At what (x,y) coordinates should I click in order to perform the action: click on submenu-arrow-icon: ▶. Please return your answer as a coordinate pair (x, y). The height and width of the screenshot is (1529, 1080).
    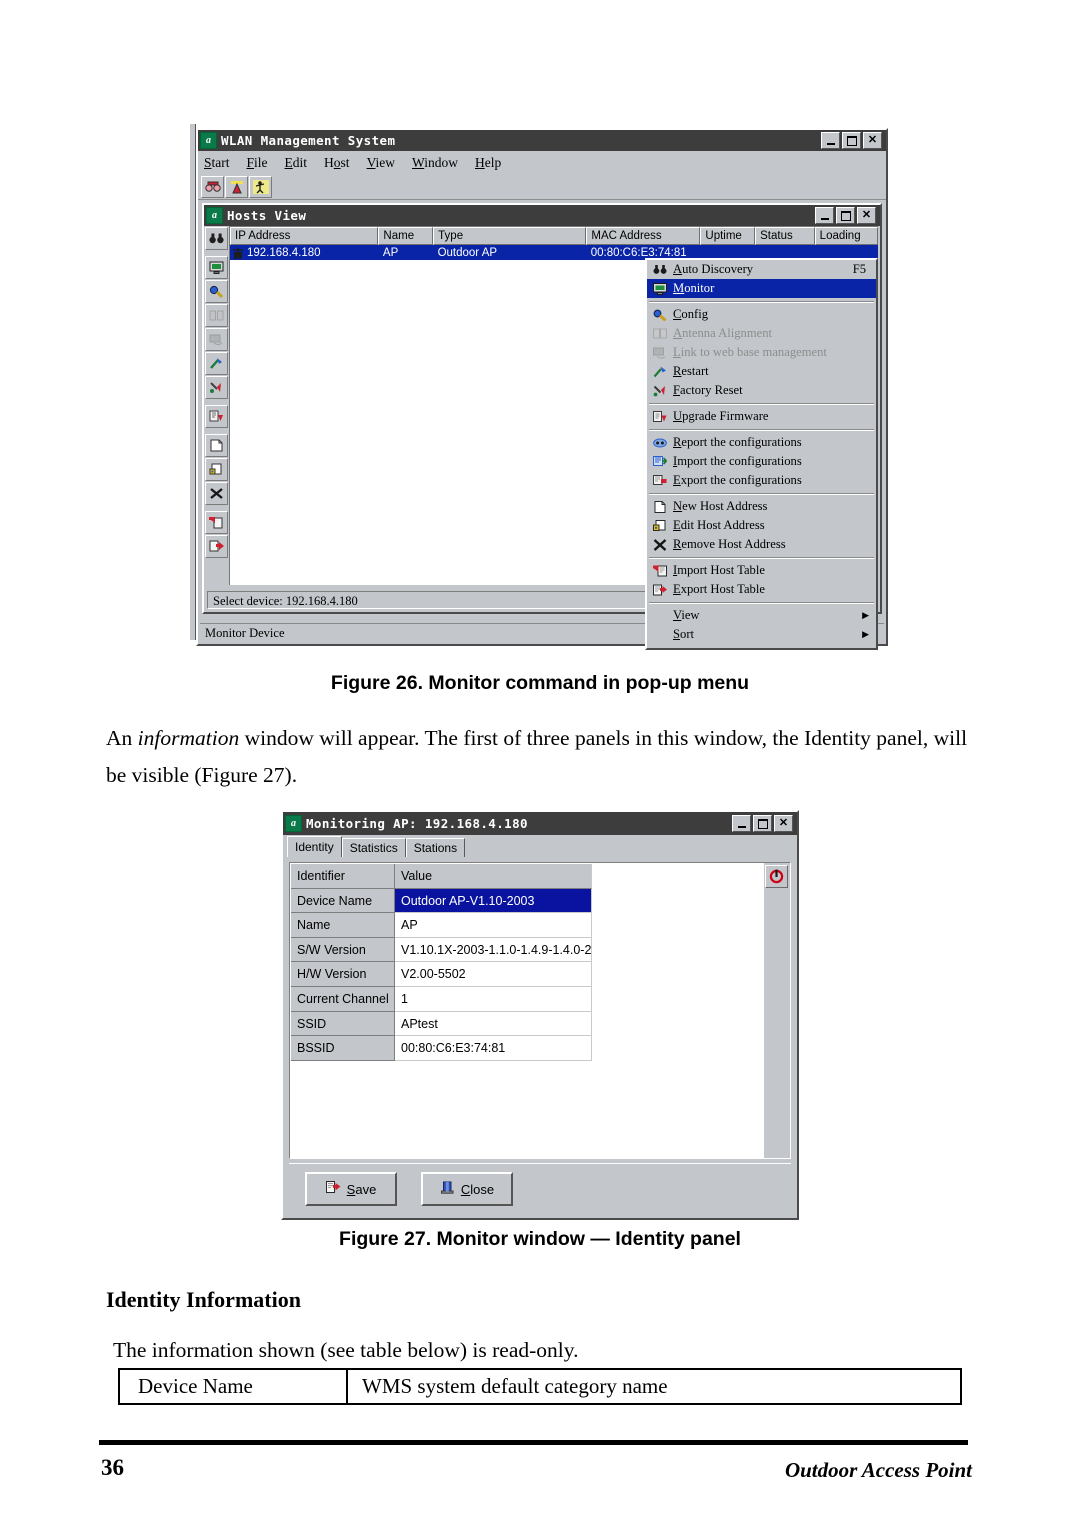
    Looking at the image, I should click on (865, 615).